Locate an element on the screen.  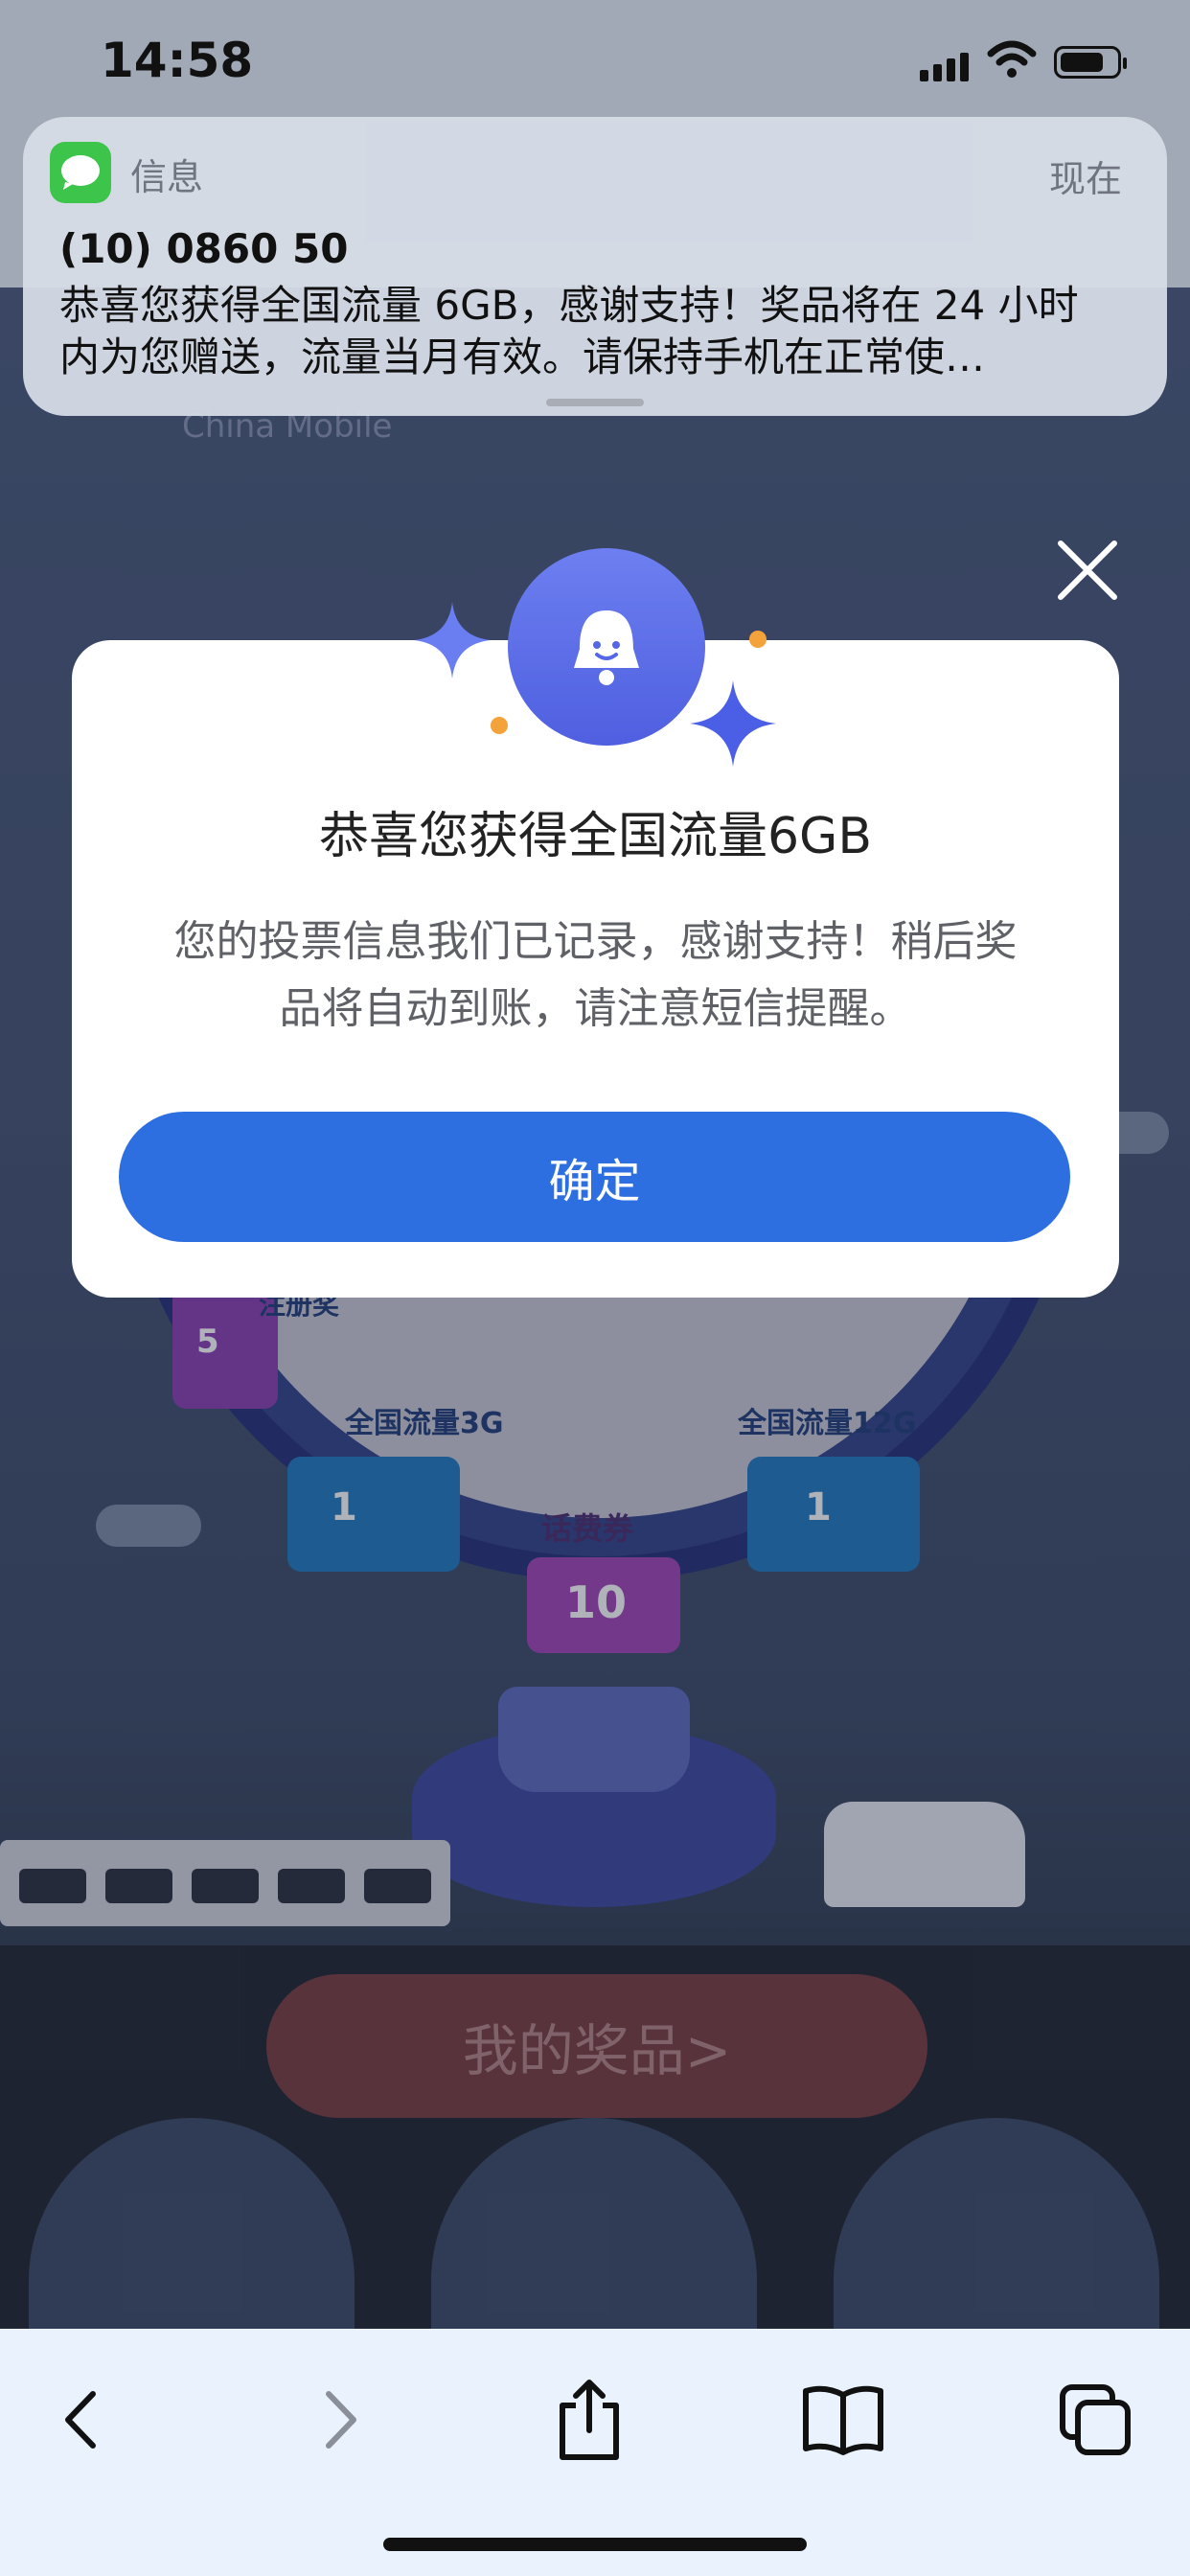
back-icon is located at coordinates (82, 2419).